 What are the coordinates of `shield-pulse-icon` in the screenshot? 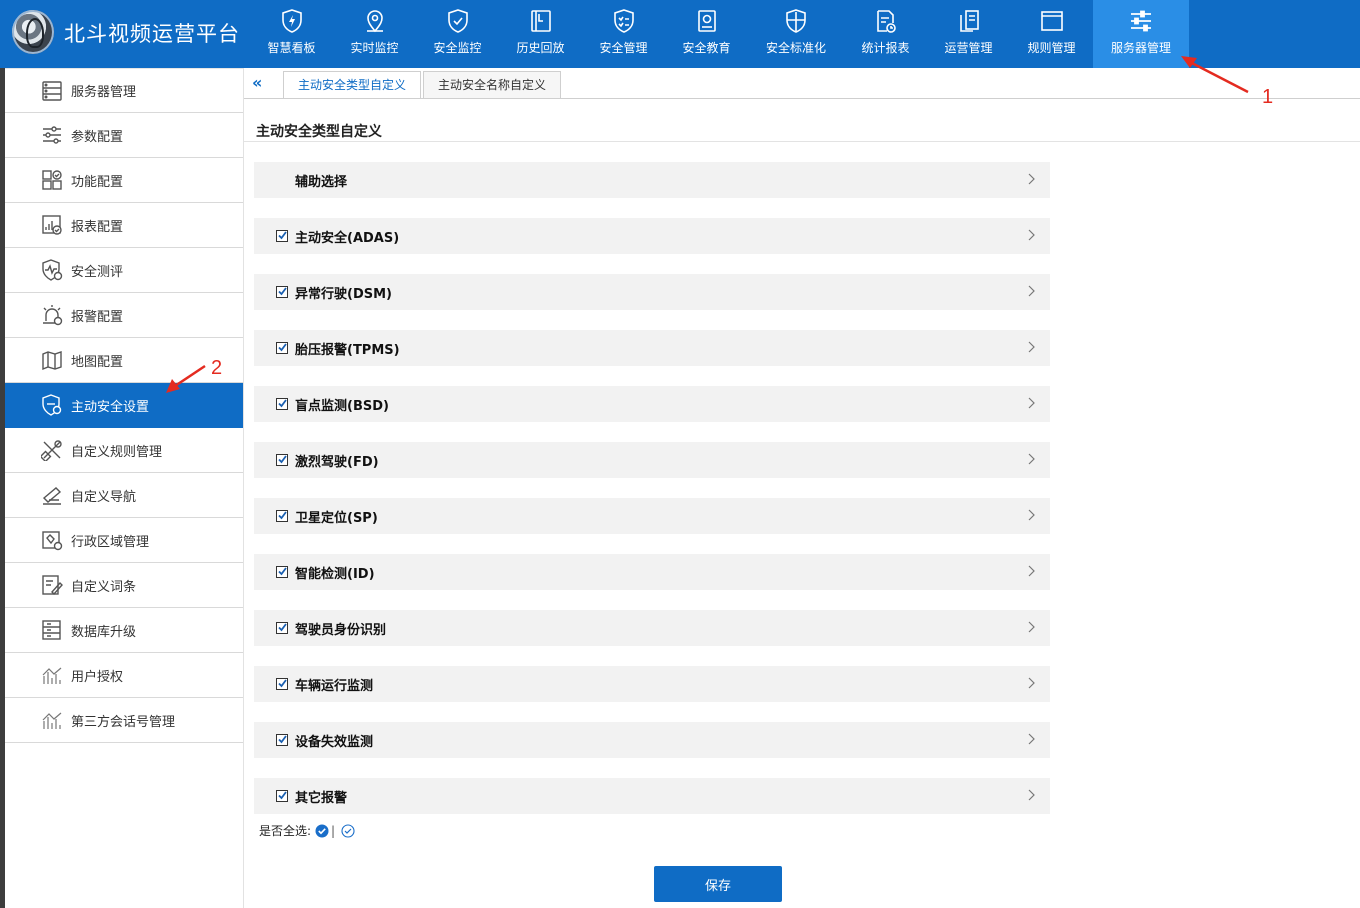 It's located at (52, 270).